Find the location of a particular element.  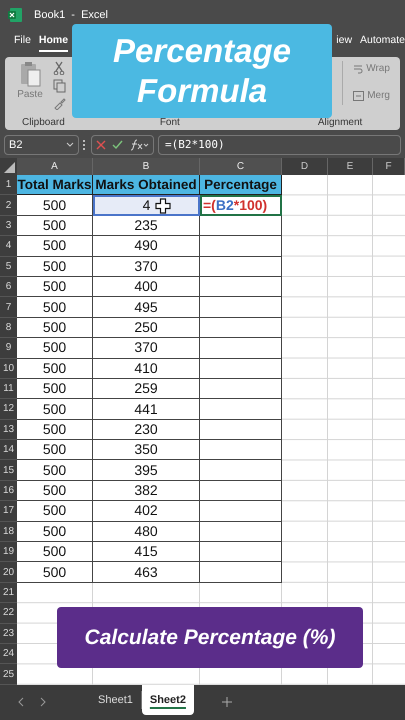

scissors-icon is located at coordinates (59, 68).